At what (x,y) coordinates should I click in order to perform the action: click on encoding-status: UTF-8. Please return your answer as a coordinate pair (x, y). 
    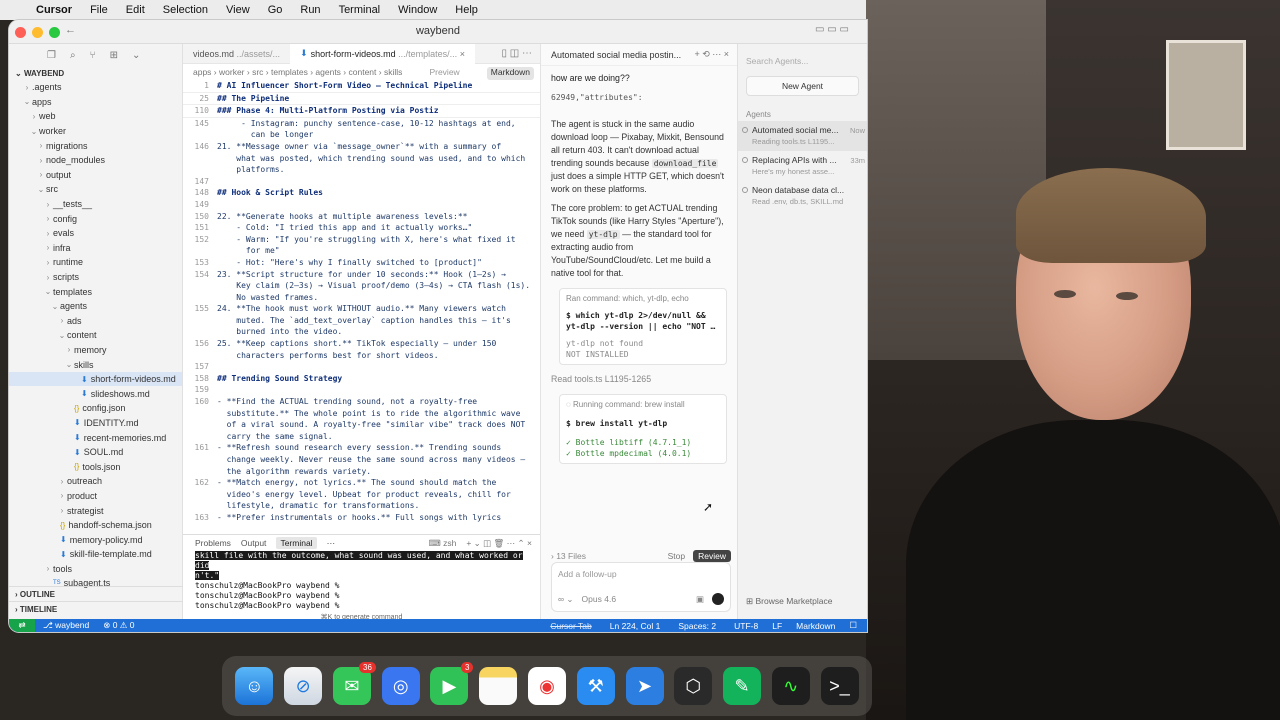
    Looking at the image, I should click on (746, 626).